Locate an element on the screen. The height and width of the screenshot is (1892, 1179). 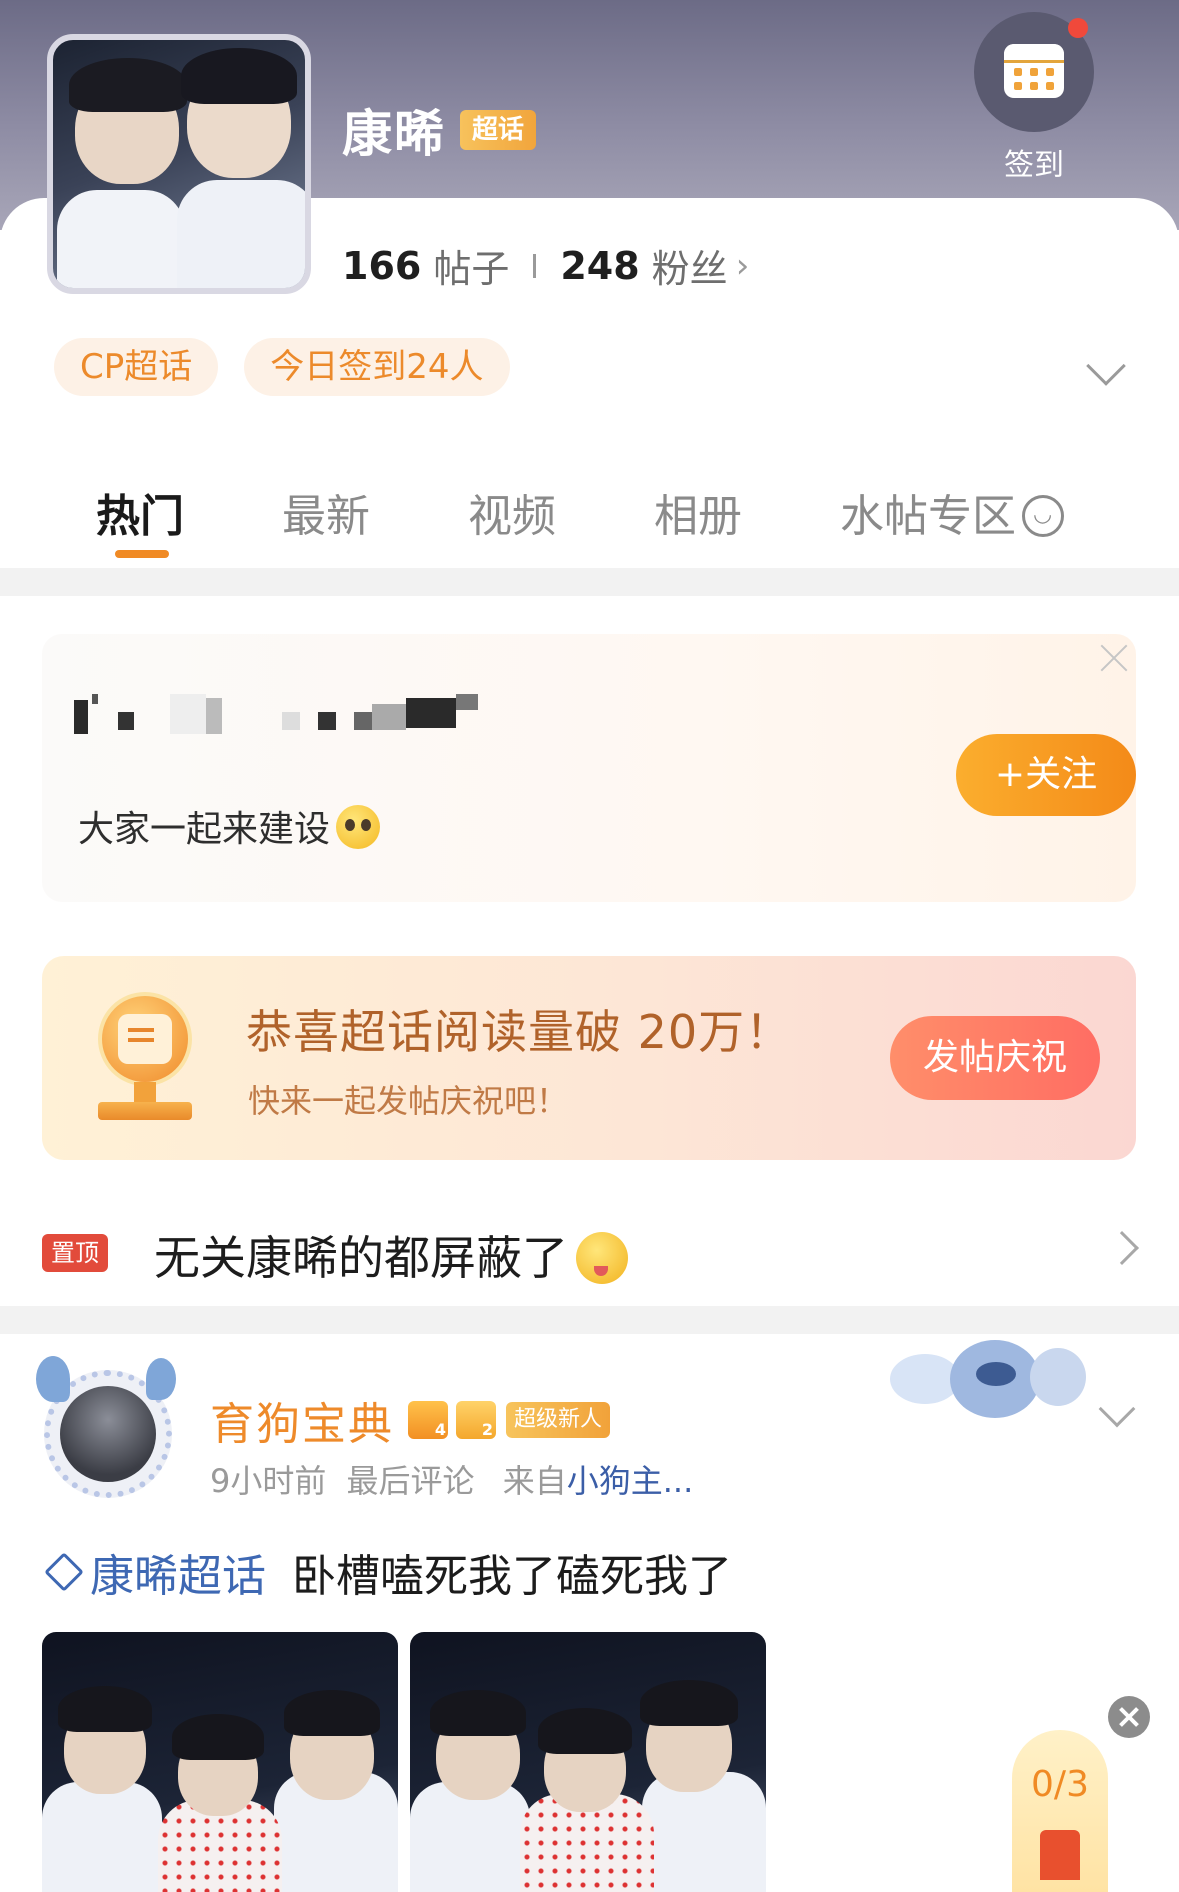
post-meta-mid: 最后评论 is located at coordinates (410, 1481).